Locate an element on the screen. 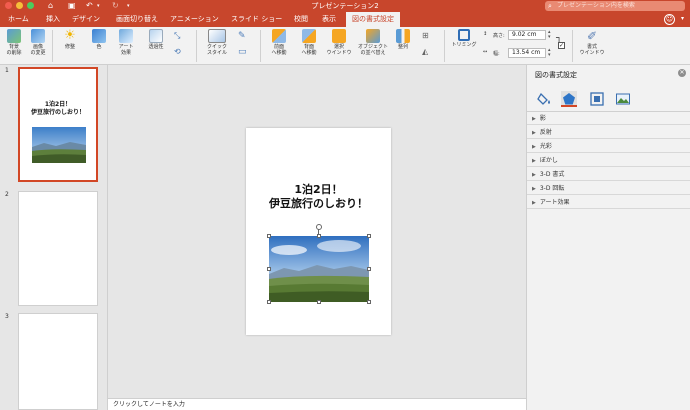  quick-styles-label: クイック スタイル is located at coordinates (216, 50).